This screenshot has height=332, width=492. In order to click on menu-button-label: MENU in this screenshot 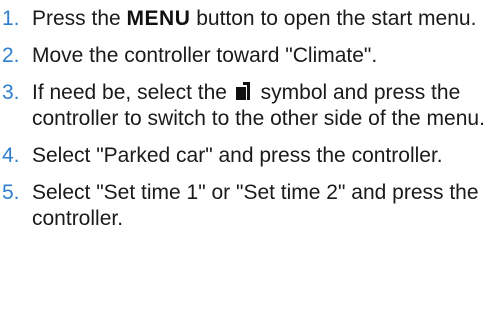, I will do `click(158, 18)`.